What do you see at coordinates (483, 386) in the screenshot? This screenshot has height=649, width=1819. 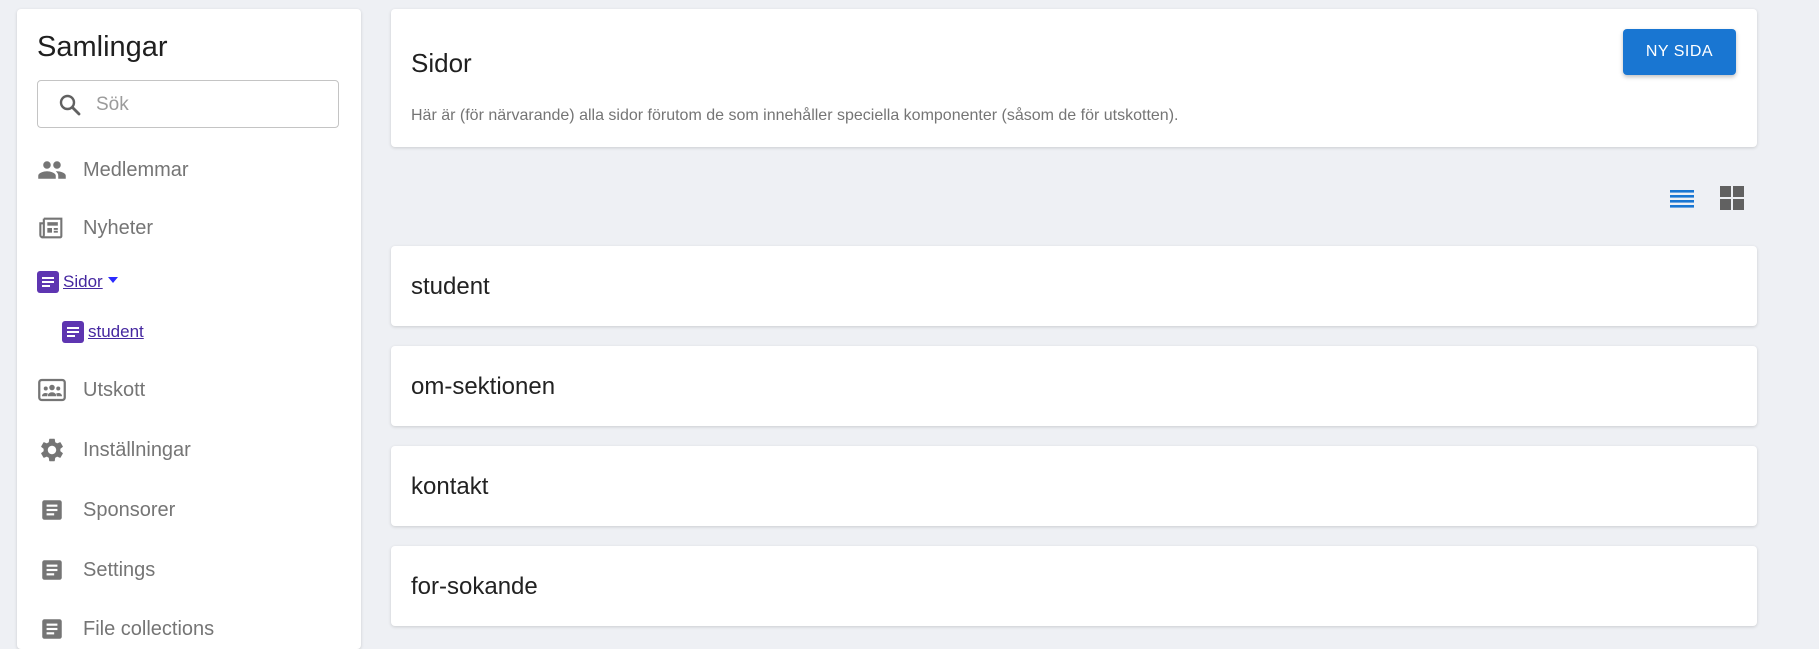 I see `page-list-item-label: om-sektionen` at bounding box center [483, 386].